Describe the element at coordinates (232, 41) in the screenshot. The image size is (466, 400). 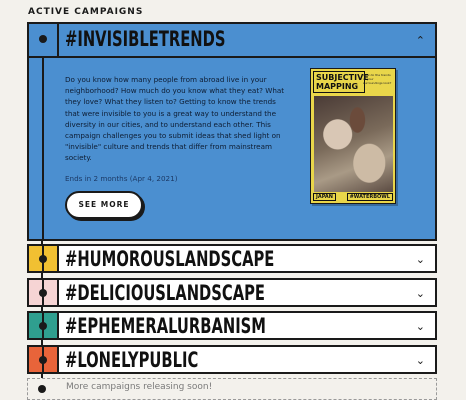
I see `campaign-header: #INVISIBLETRENDS ⌃` at that location.